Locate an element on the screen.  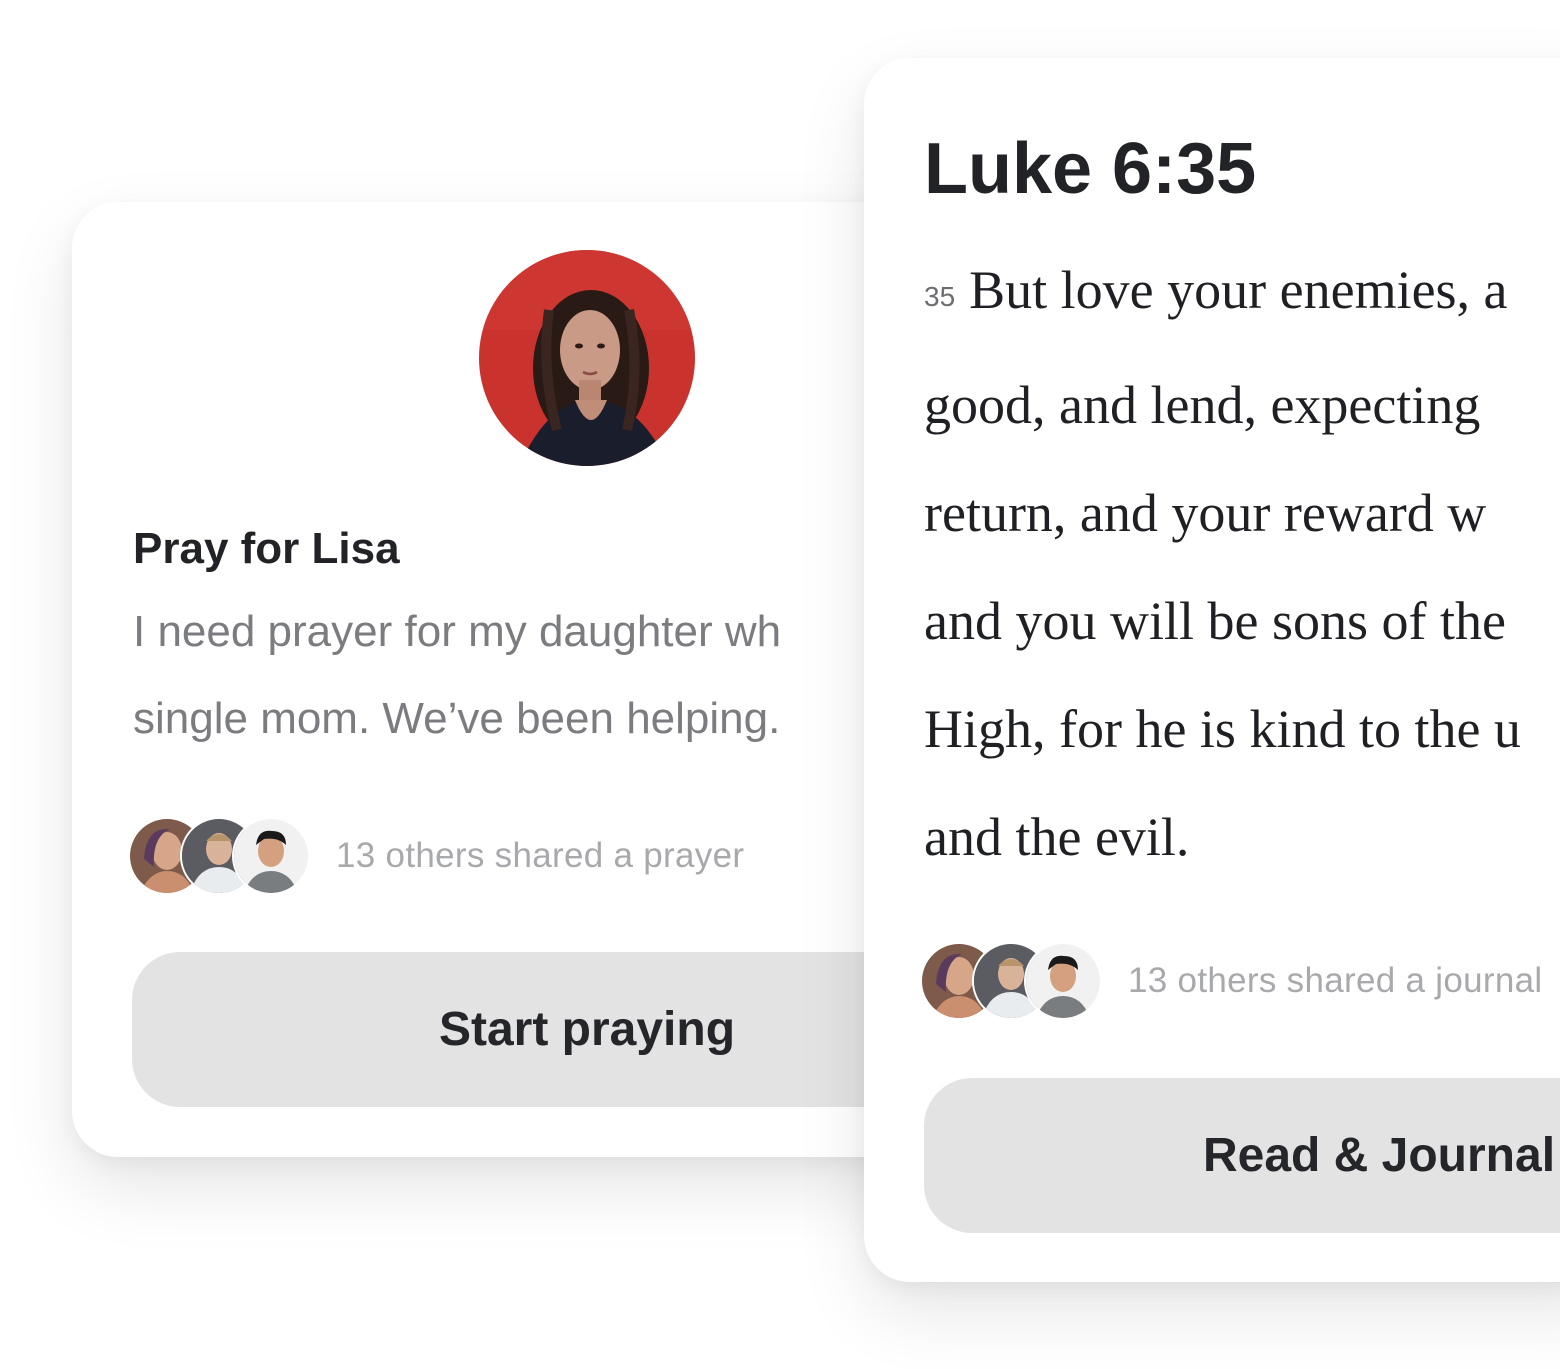
read-journal-label: Read & Journal is located at coordinates (1379, 1155).